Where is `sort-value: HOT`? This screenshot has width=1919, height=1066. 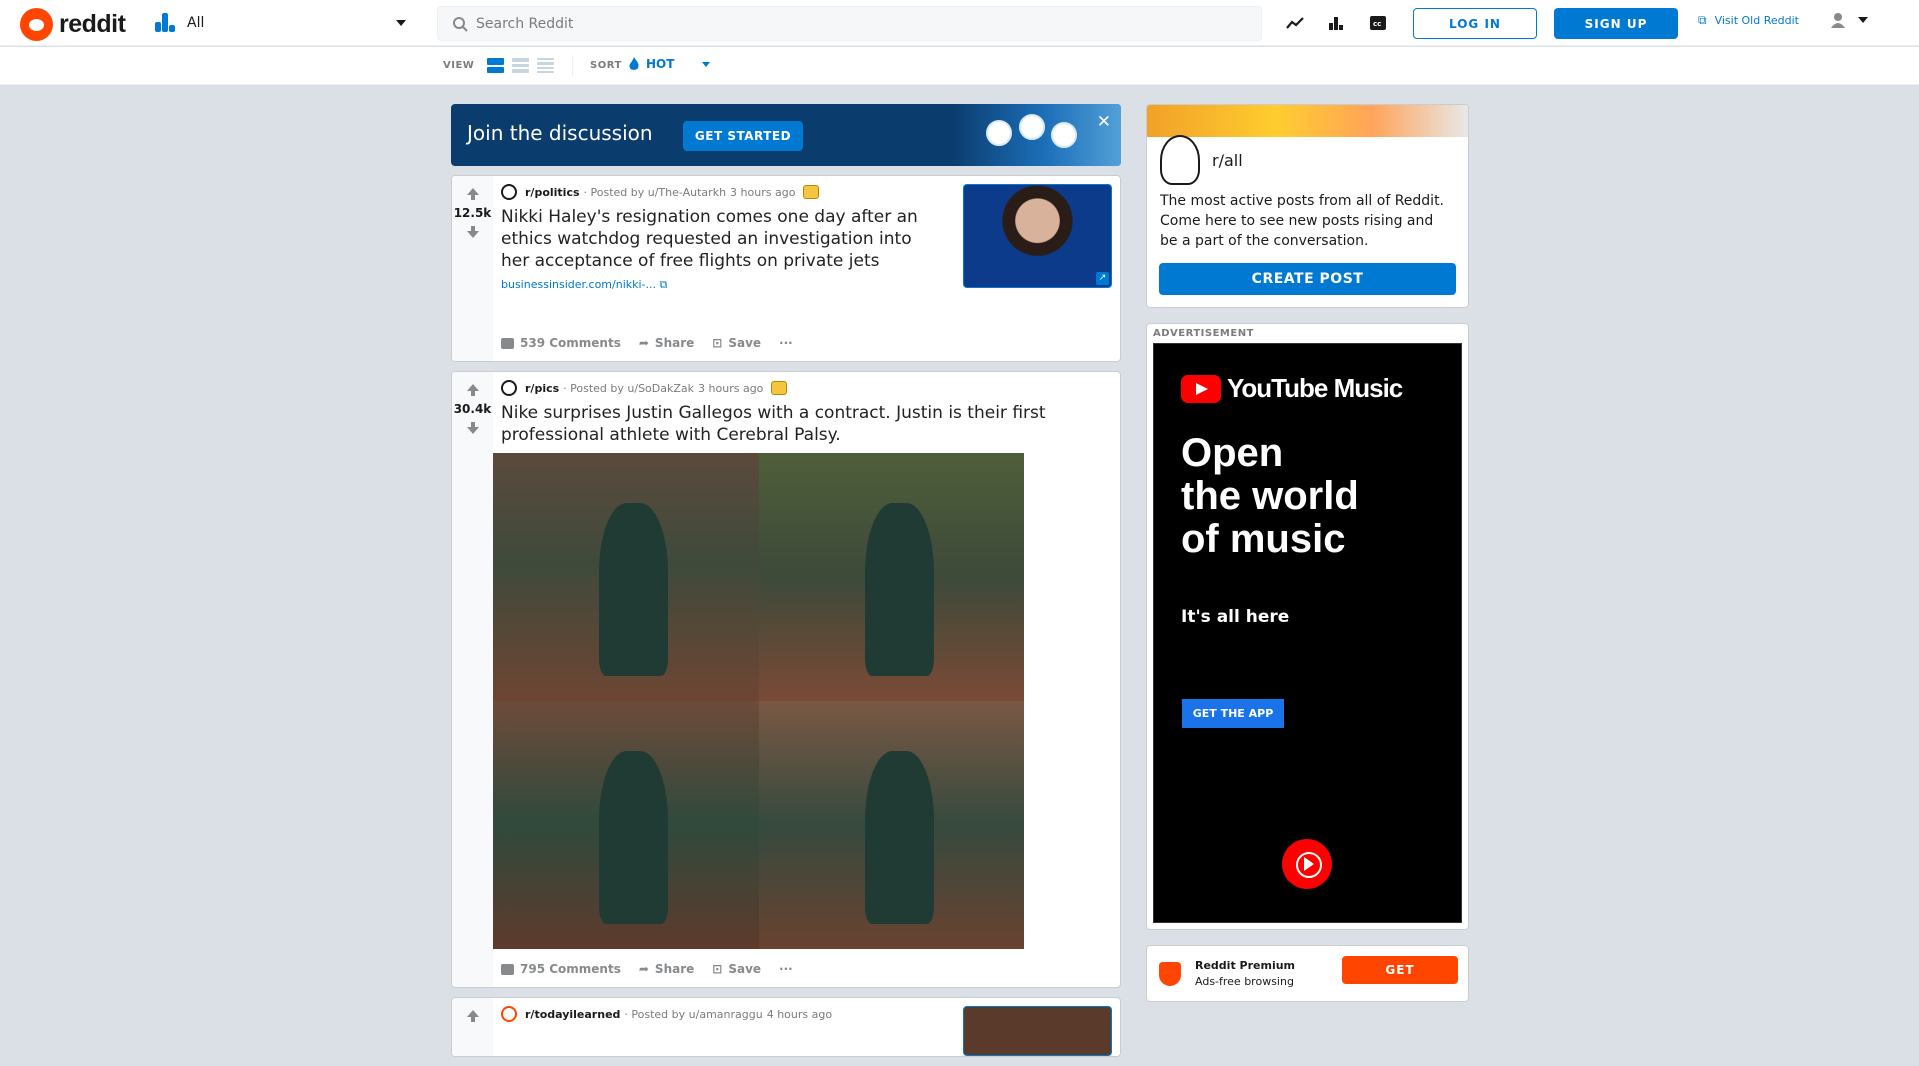
sort-value: HOT is located at coordinates (660, 64).